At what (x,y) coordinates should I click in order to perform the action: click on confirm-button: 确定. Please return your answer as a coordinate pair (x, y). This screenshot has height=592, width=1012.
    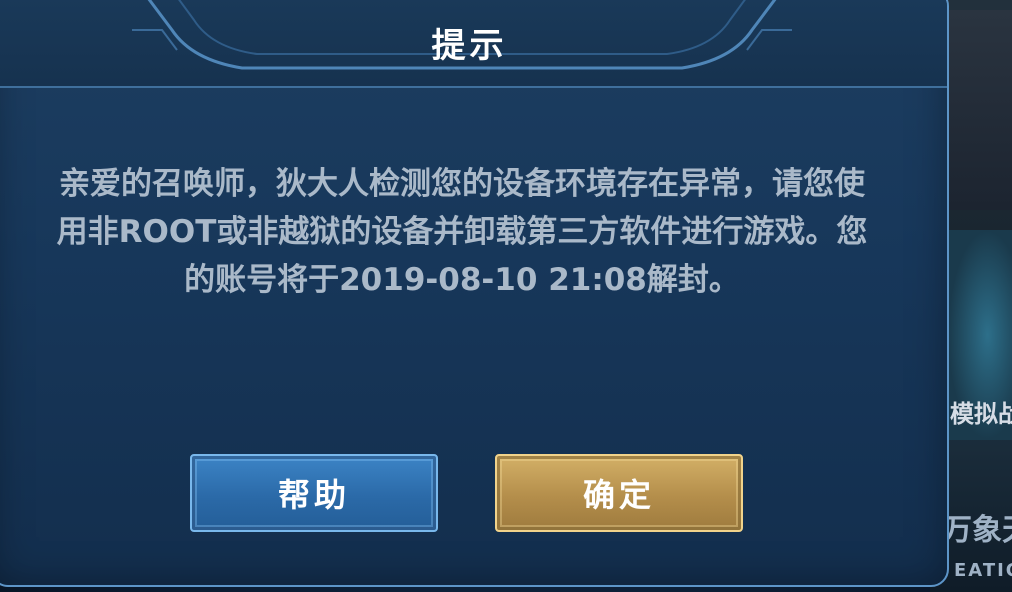
    Looking at the image, I should click on (619, 493).